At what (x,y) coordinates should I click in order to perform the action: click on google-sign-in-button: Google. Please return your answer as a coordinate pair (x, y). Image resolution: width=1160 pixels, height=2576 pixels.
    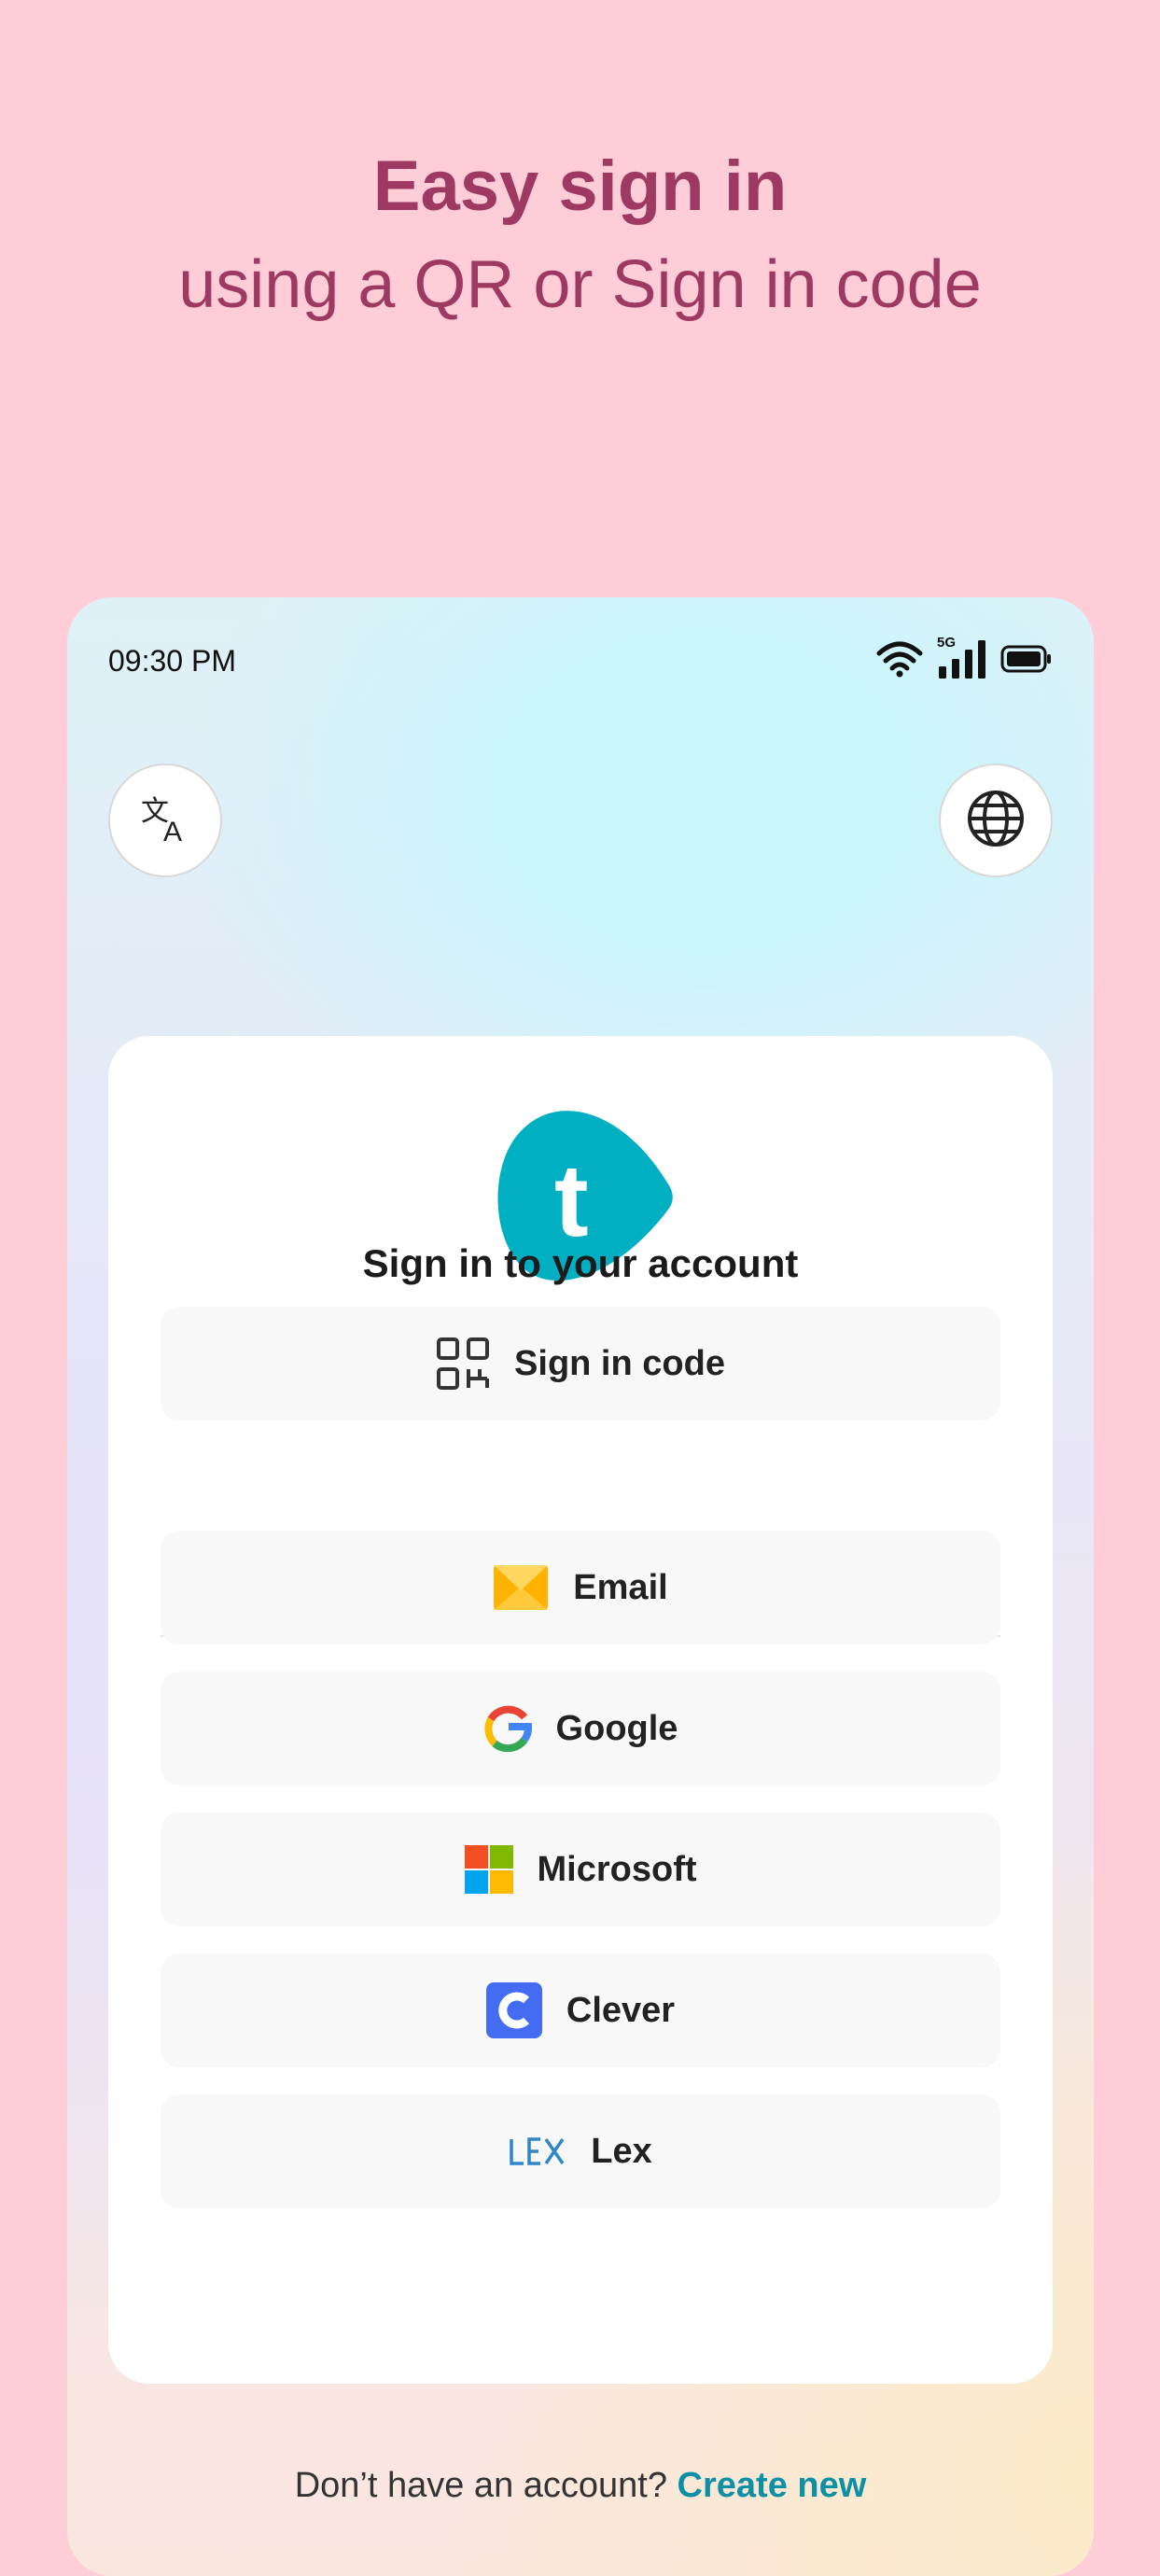
    Looking at the image, I should click on (581, 1728).